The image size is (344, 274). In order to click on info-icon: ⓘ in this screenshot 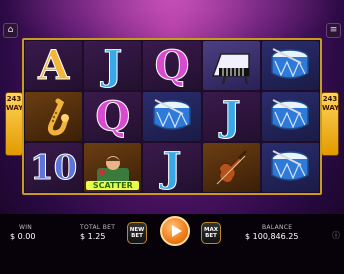, I will do `click(336, 235)`.